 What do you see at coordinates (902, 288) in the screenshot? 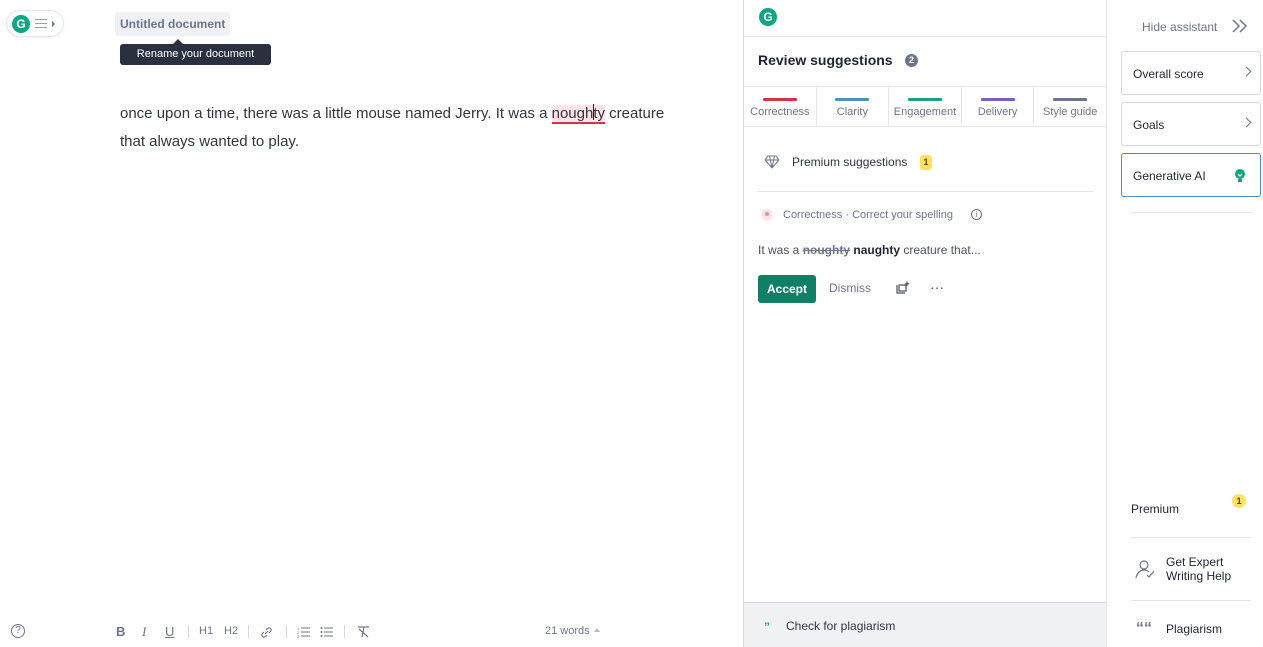
I see `add-to-dictionary-icon` at bounding box center [902, 288].